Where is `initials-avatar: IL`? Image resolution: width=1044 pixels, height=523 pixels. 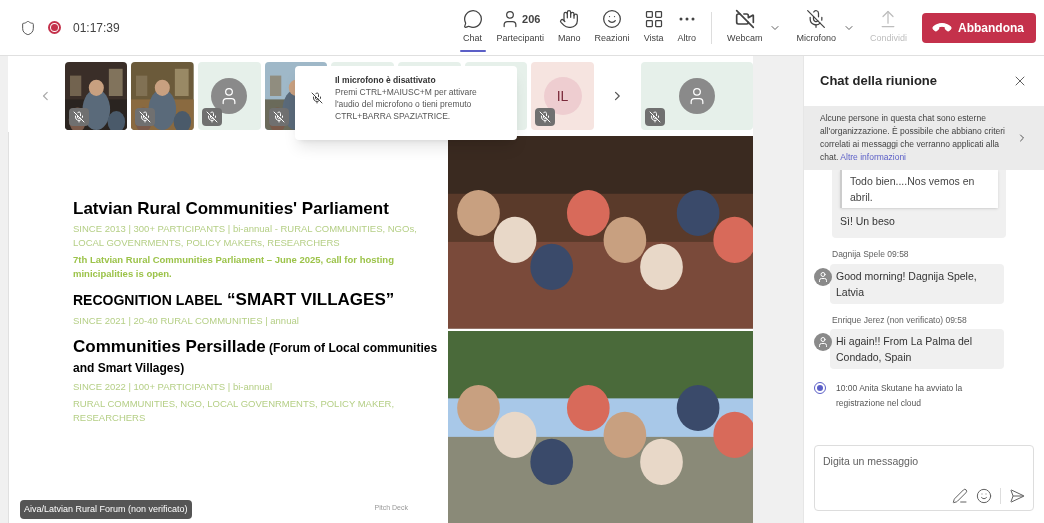 initials-avatar: IL is located at coordinates (562, 96).